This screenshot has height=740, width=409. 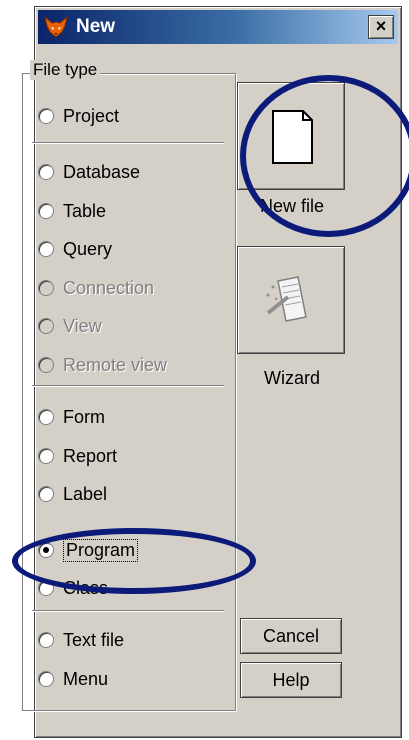 I want to click on radio-database, so click(x=46, y=172).